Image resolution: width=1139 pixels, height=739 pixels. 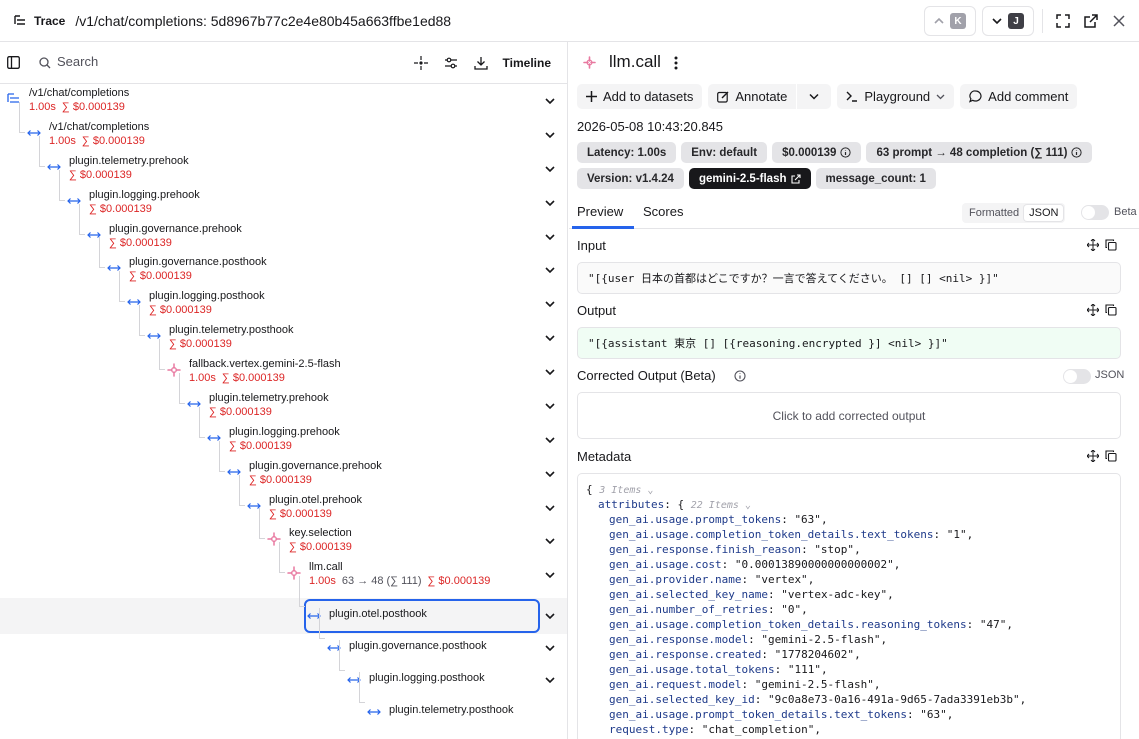 I want to click on annotate-button: Annotate, so click(x=752, y=96).